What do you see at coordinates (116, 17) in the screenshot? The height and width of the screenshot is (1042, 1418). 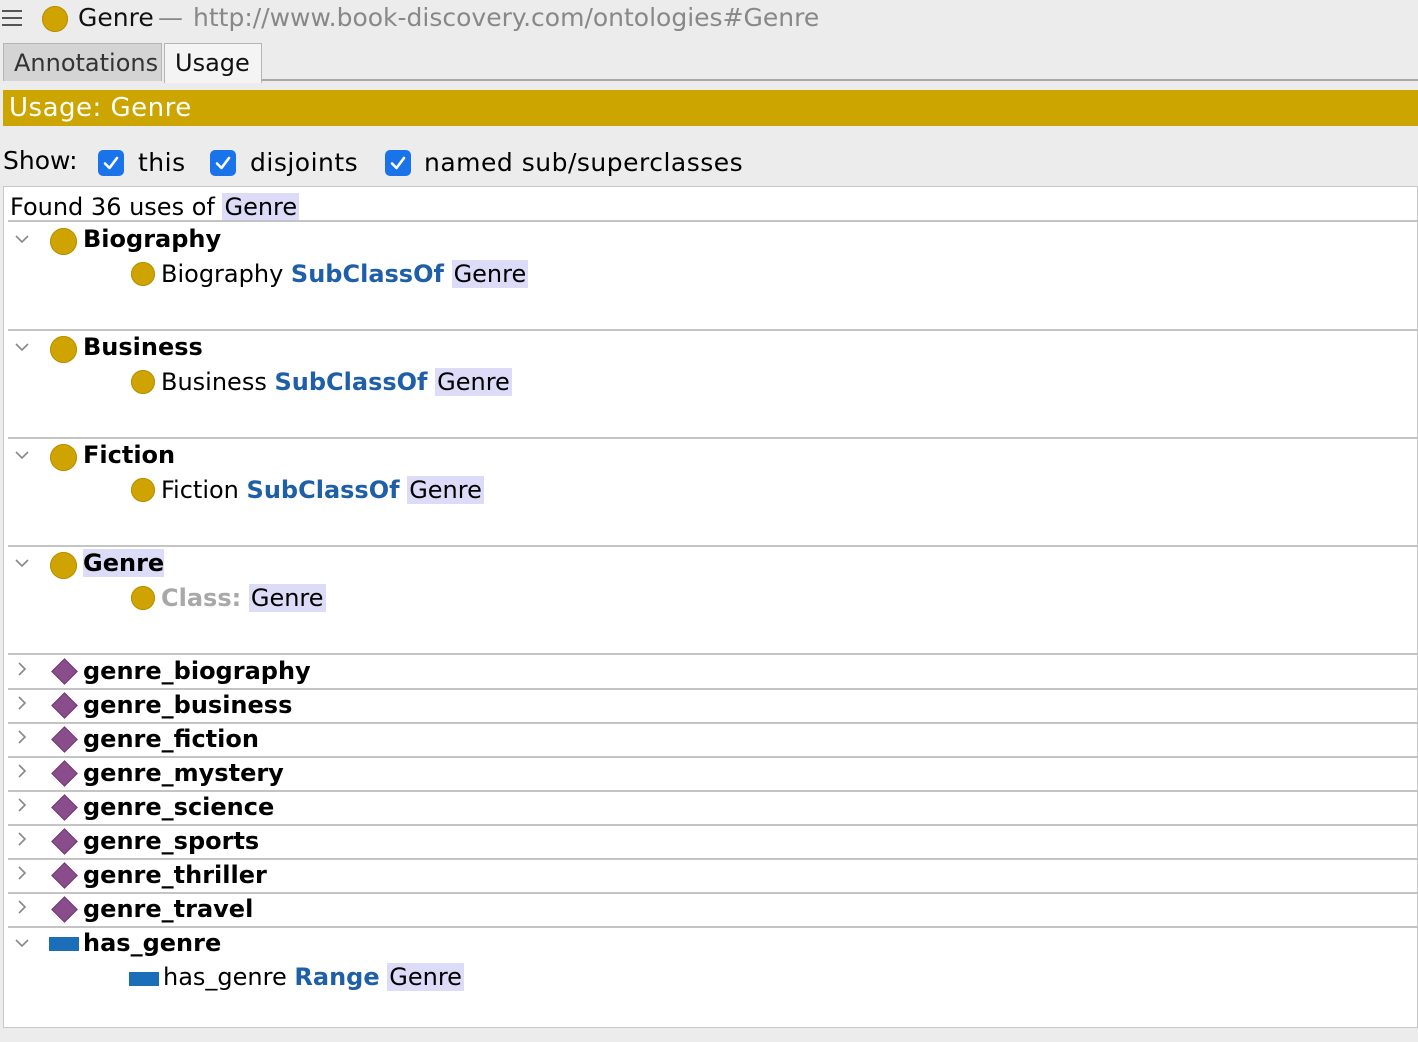 I see `entity-title: Genre` at bounding box center [116, 17].